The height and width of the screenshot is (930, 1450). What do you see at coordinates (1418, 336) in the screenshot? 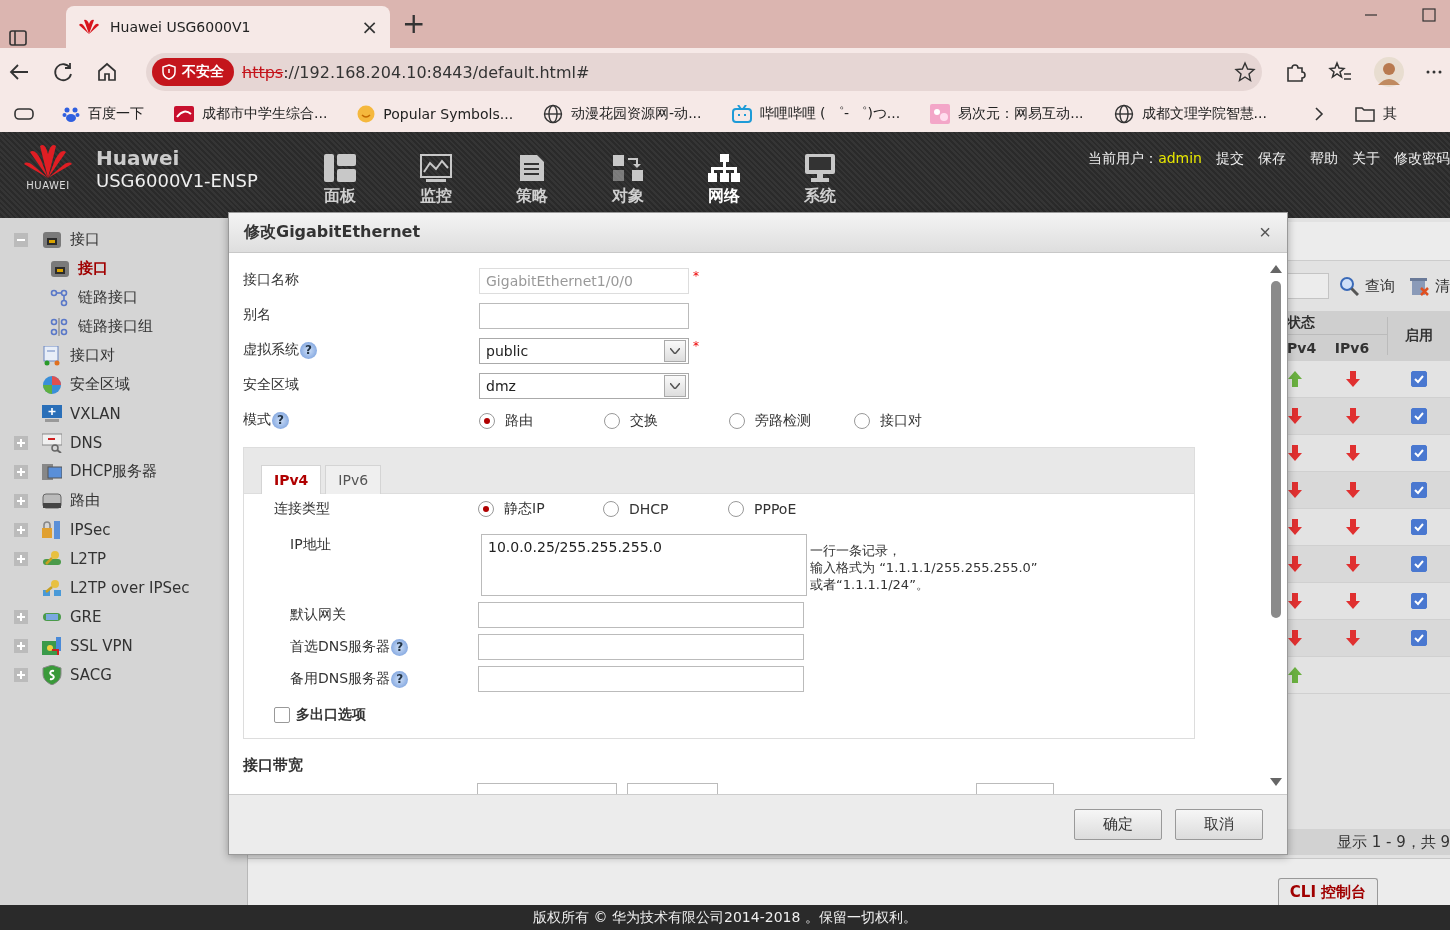
I see `column-header: 启用` at bounding box center [1418, 336].